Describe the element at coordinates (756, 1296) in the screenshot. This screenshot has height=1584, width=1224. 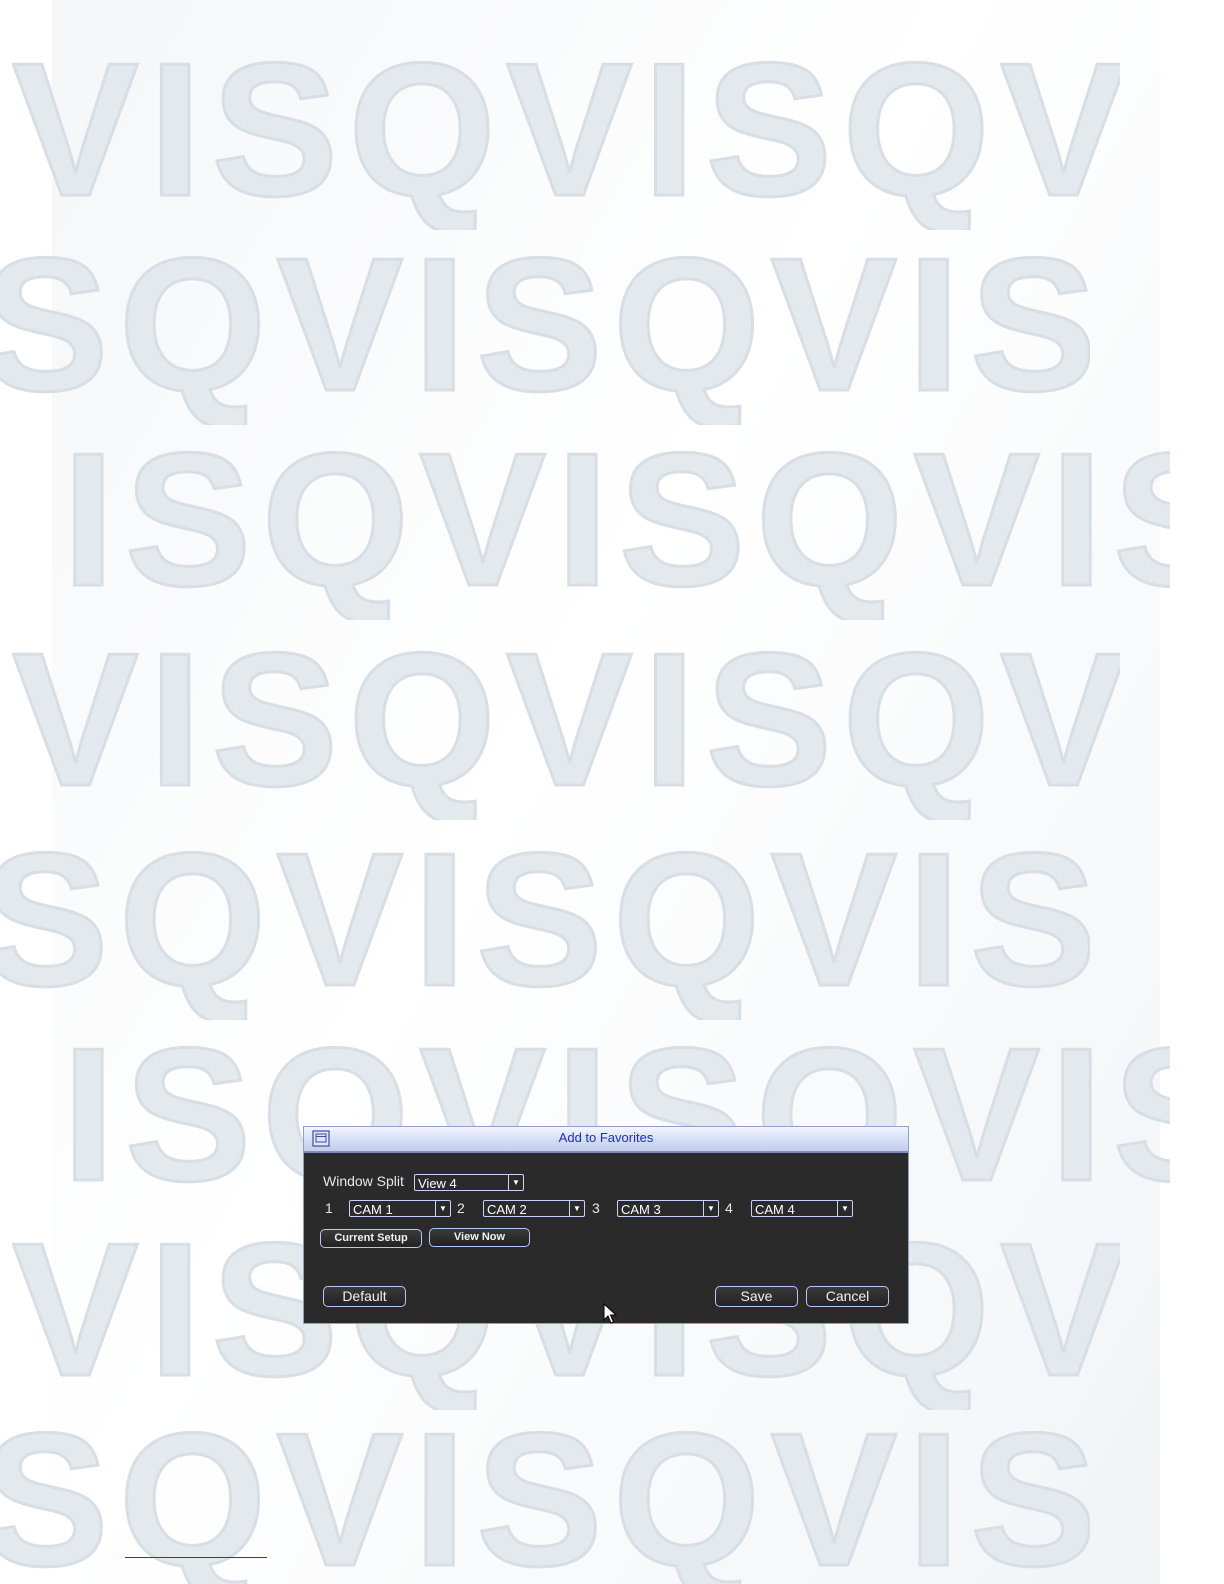
I see `save-button: Save` at that location.